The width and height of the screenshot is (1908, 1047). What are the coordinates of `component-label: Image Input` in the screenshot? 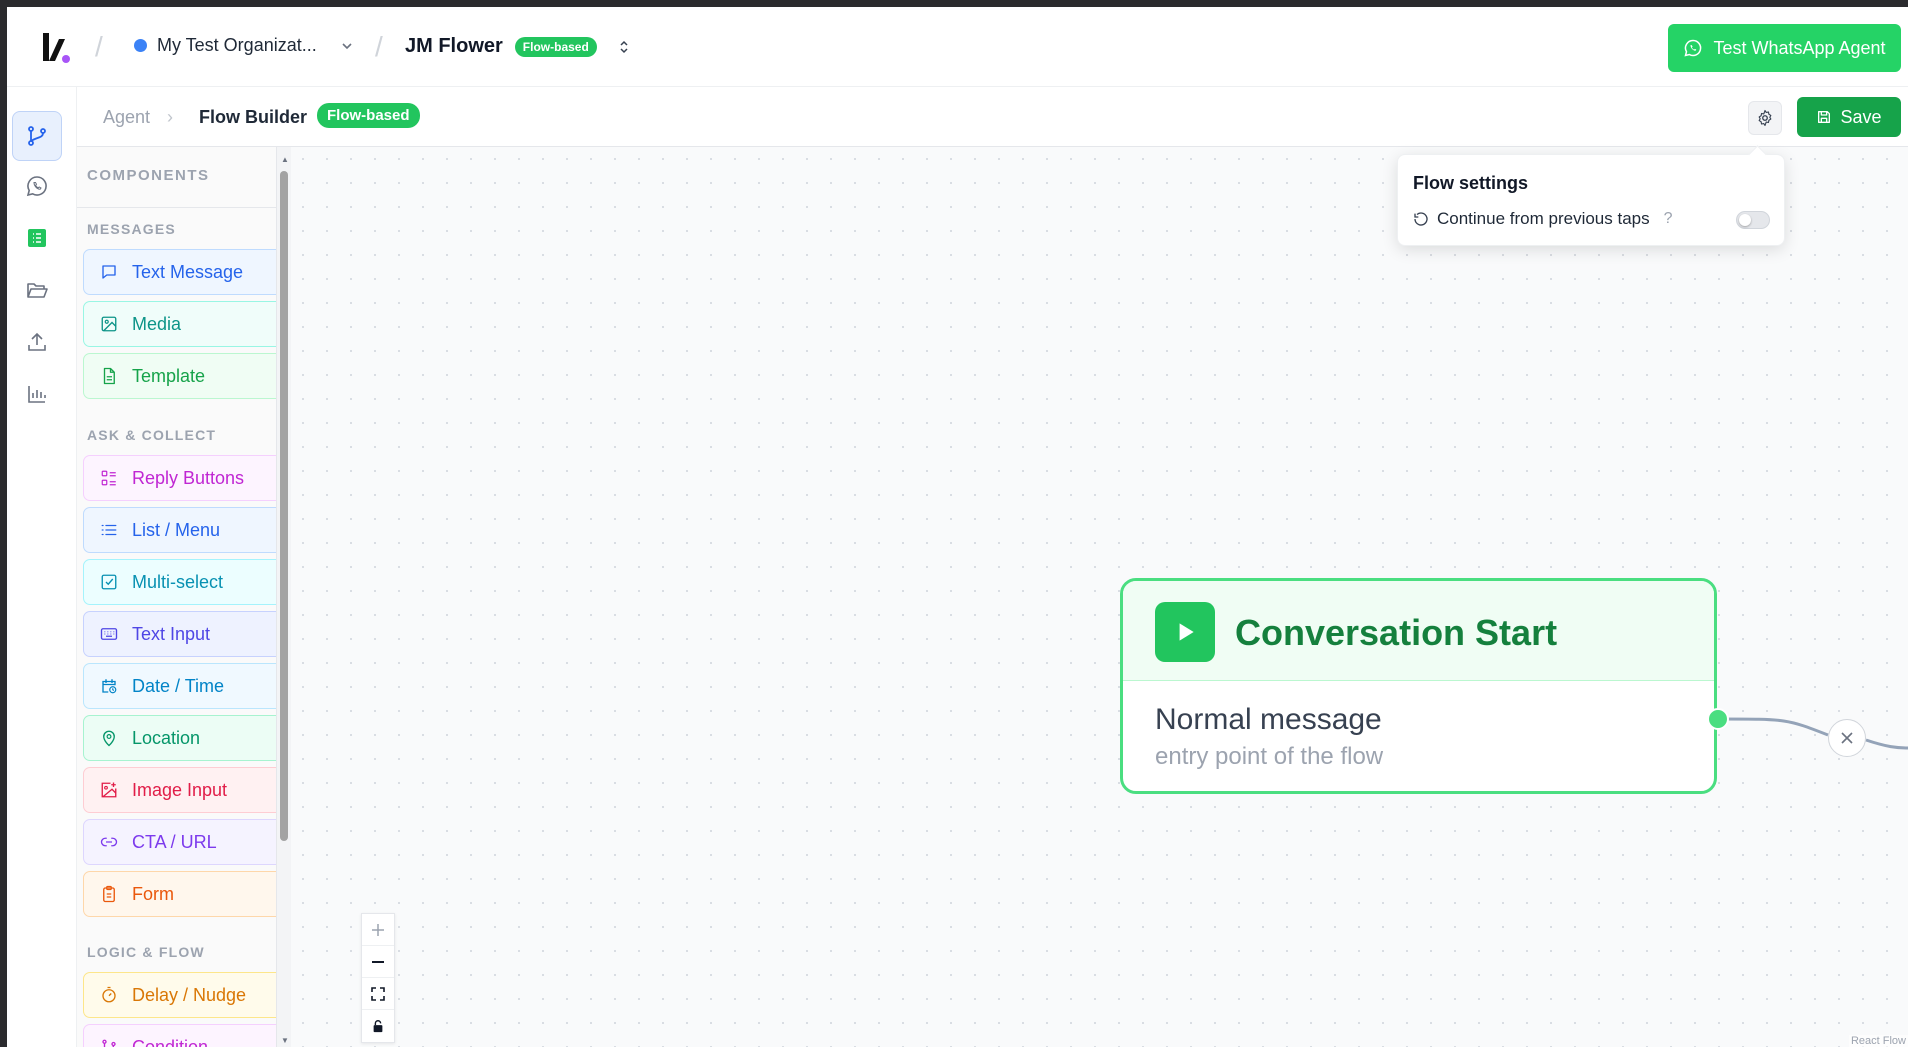 It's located at (180, 789).